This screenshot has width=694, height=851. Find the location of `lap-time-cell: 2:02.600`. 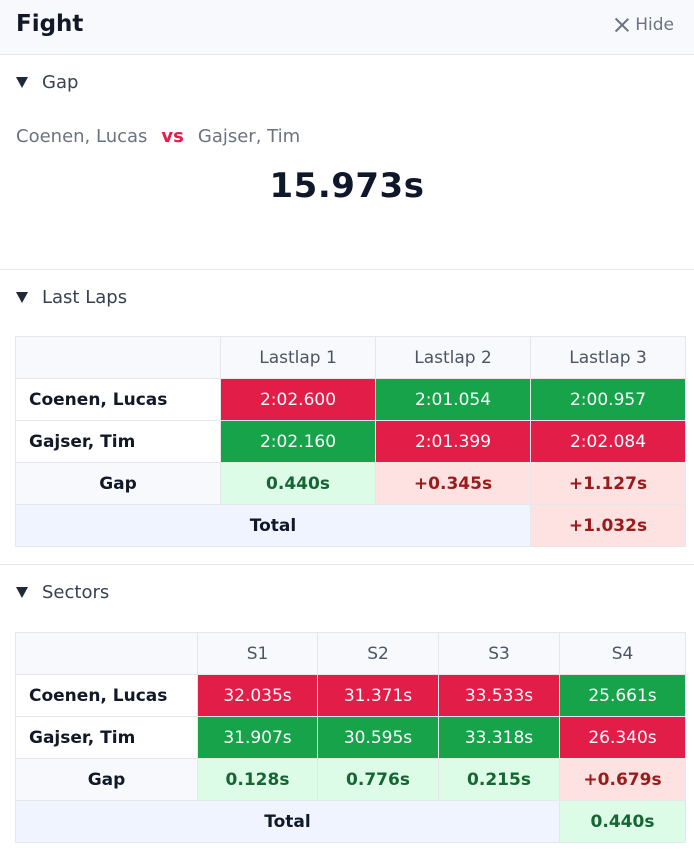

lap-time-cell: 2:02.600 is located at coordinates (298, 399).